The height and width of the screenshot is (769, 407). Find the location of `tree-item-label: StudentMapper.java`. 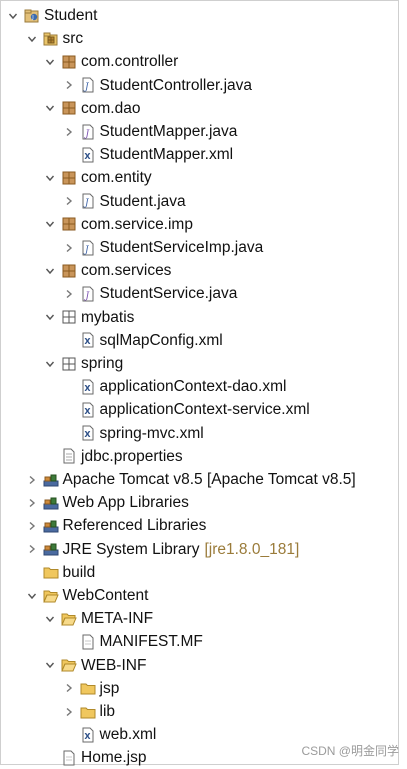

tree-item-label: StudentMapper.java is located at coordinates (168, 131).